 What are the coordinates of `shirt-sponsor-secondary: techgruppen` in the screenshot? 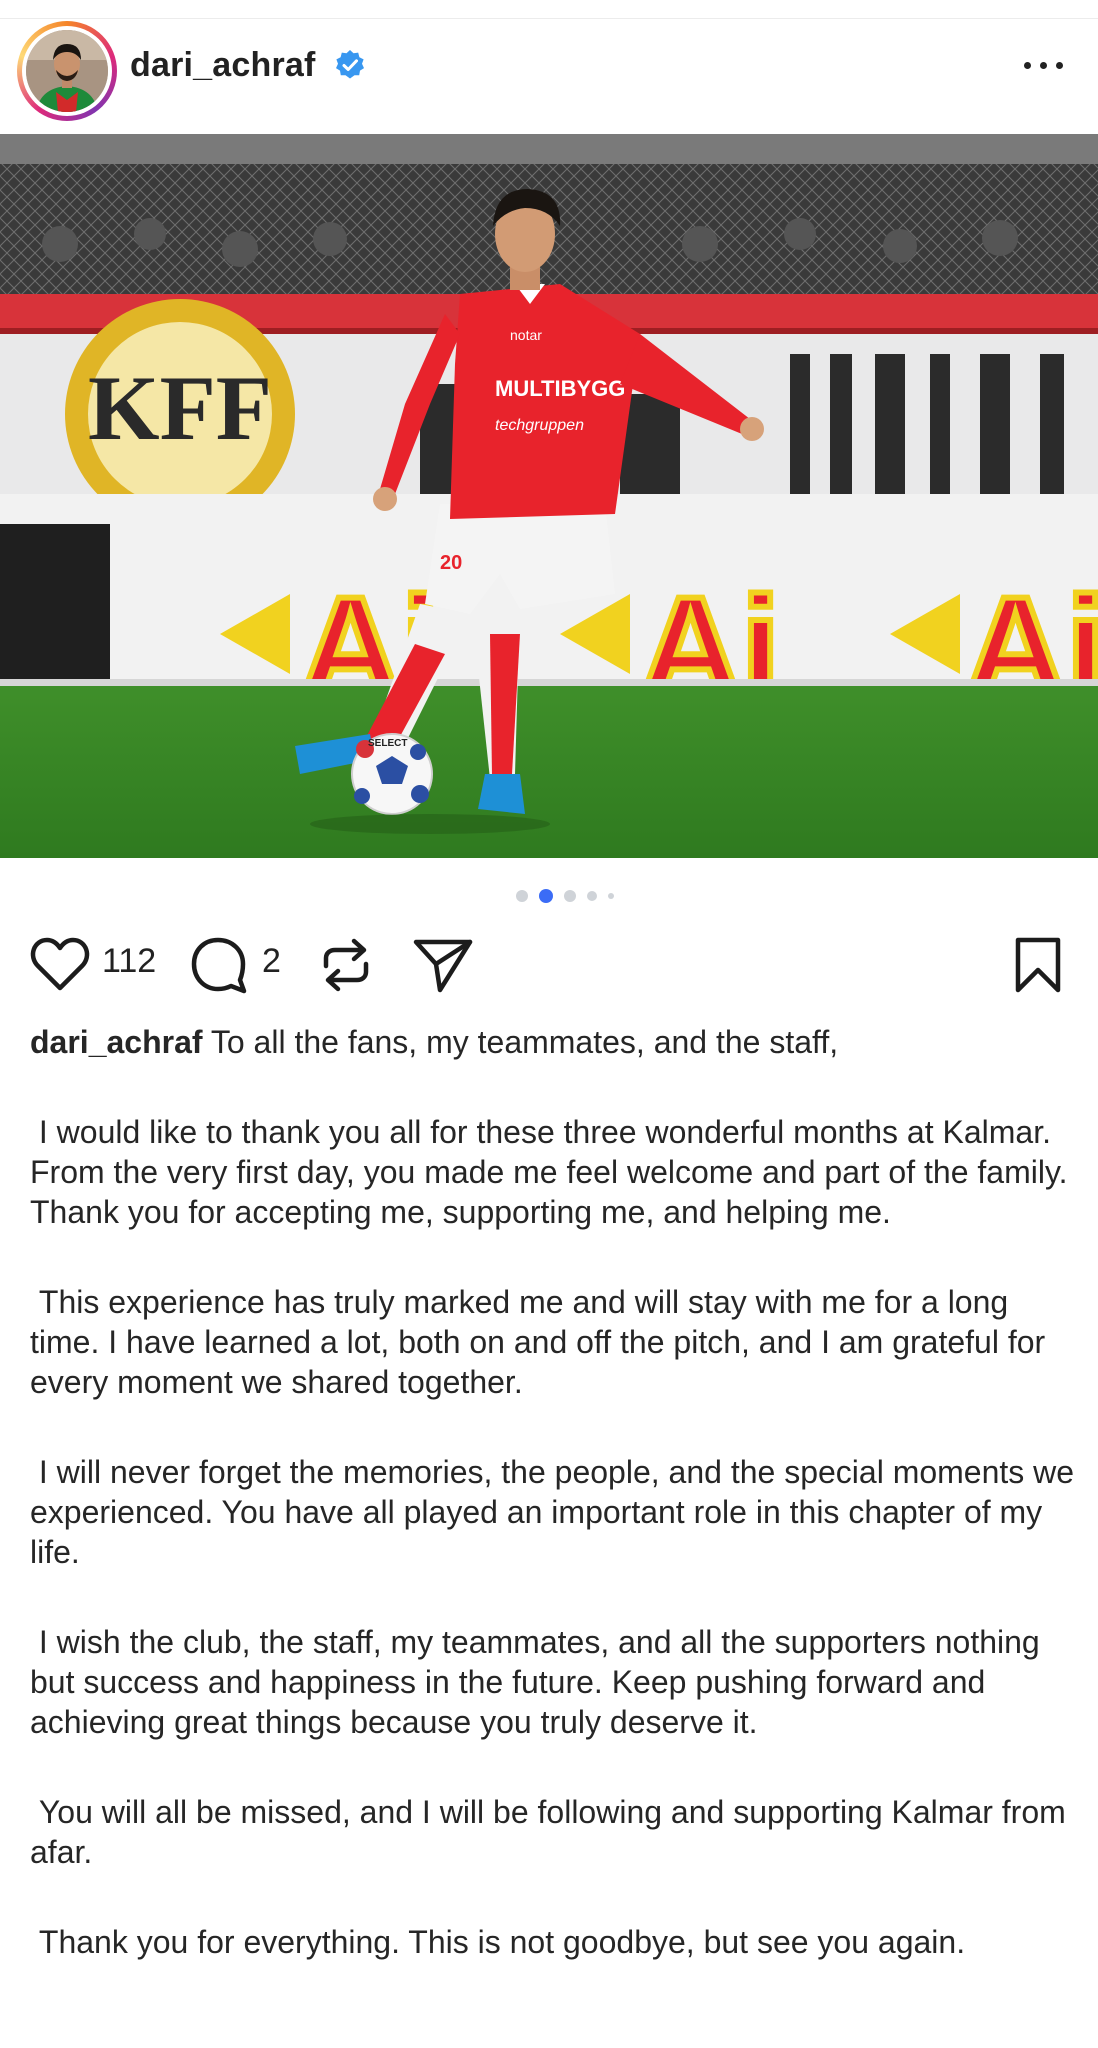 It's located at (539, 425).